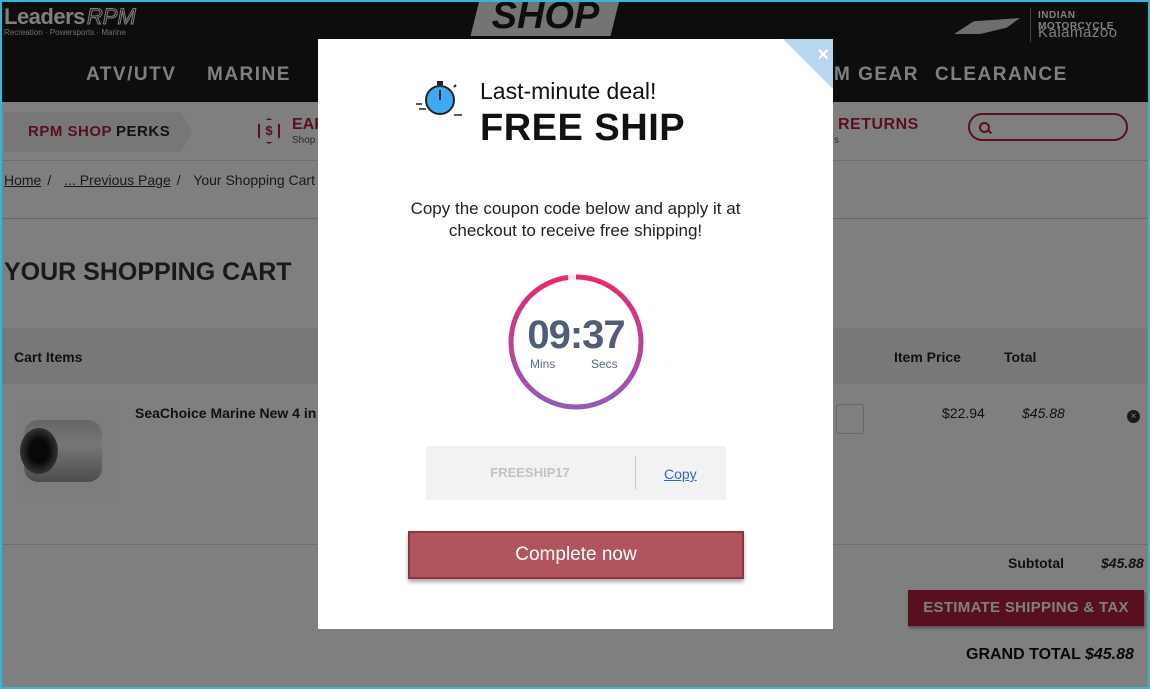 Image resolution: width=1150 pixels, height=689 pixels. I want to click on coupon-divider, so click(635, 473).